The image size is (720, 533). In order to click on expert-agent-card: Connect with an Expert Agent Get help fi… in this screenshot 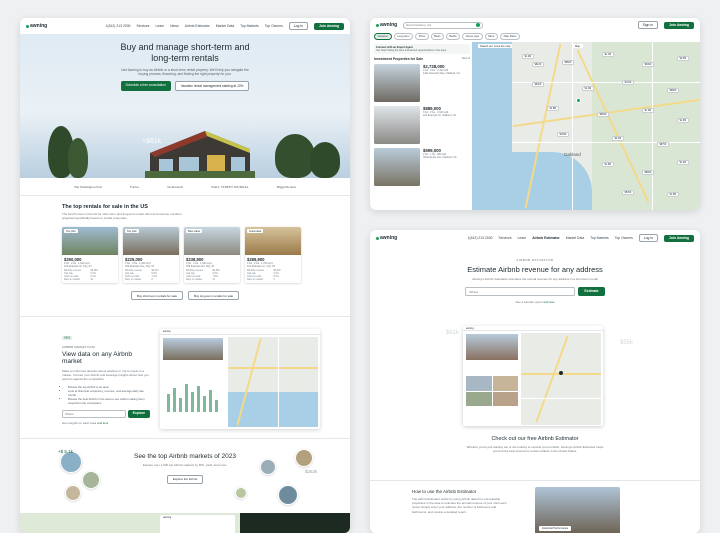, I will do `click(422, 49)`.